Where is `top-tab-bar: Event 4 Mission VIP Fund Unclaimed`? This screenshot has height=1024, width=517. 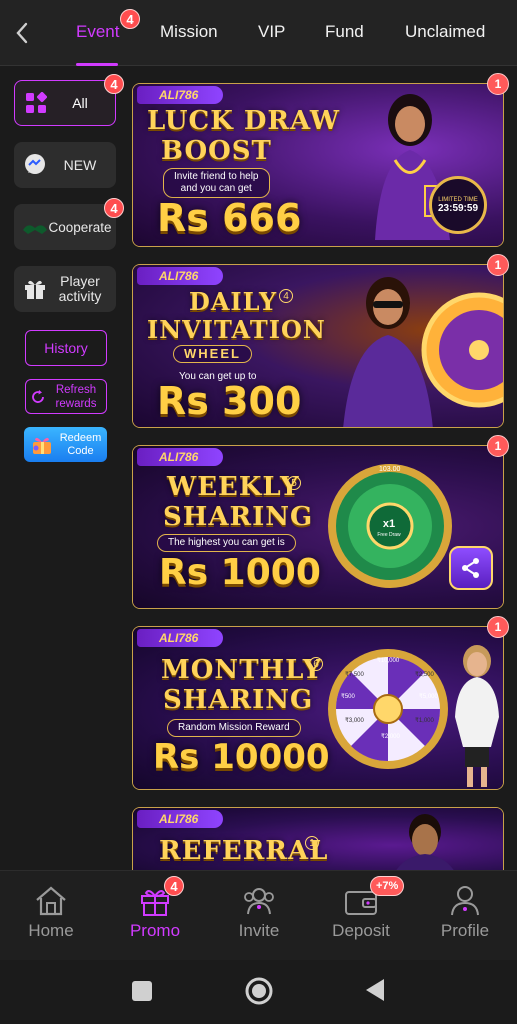
top-tab-bar: Event 4 Mission VIP Fund Unclaimed is located at coordinates (258, 33).